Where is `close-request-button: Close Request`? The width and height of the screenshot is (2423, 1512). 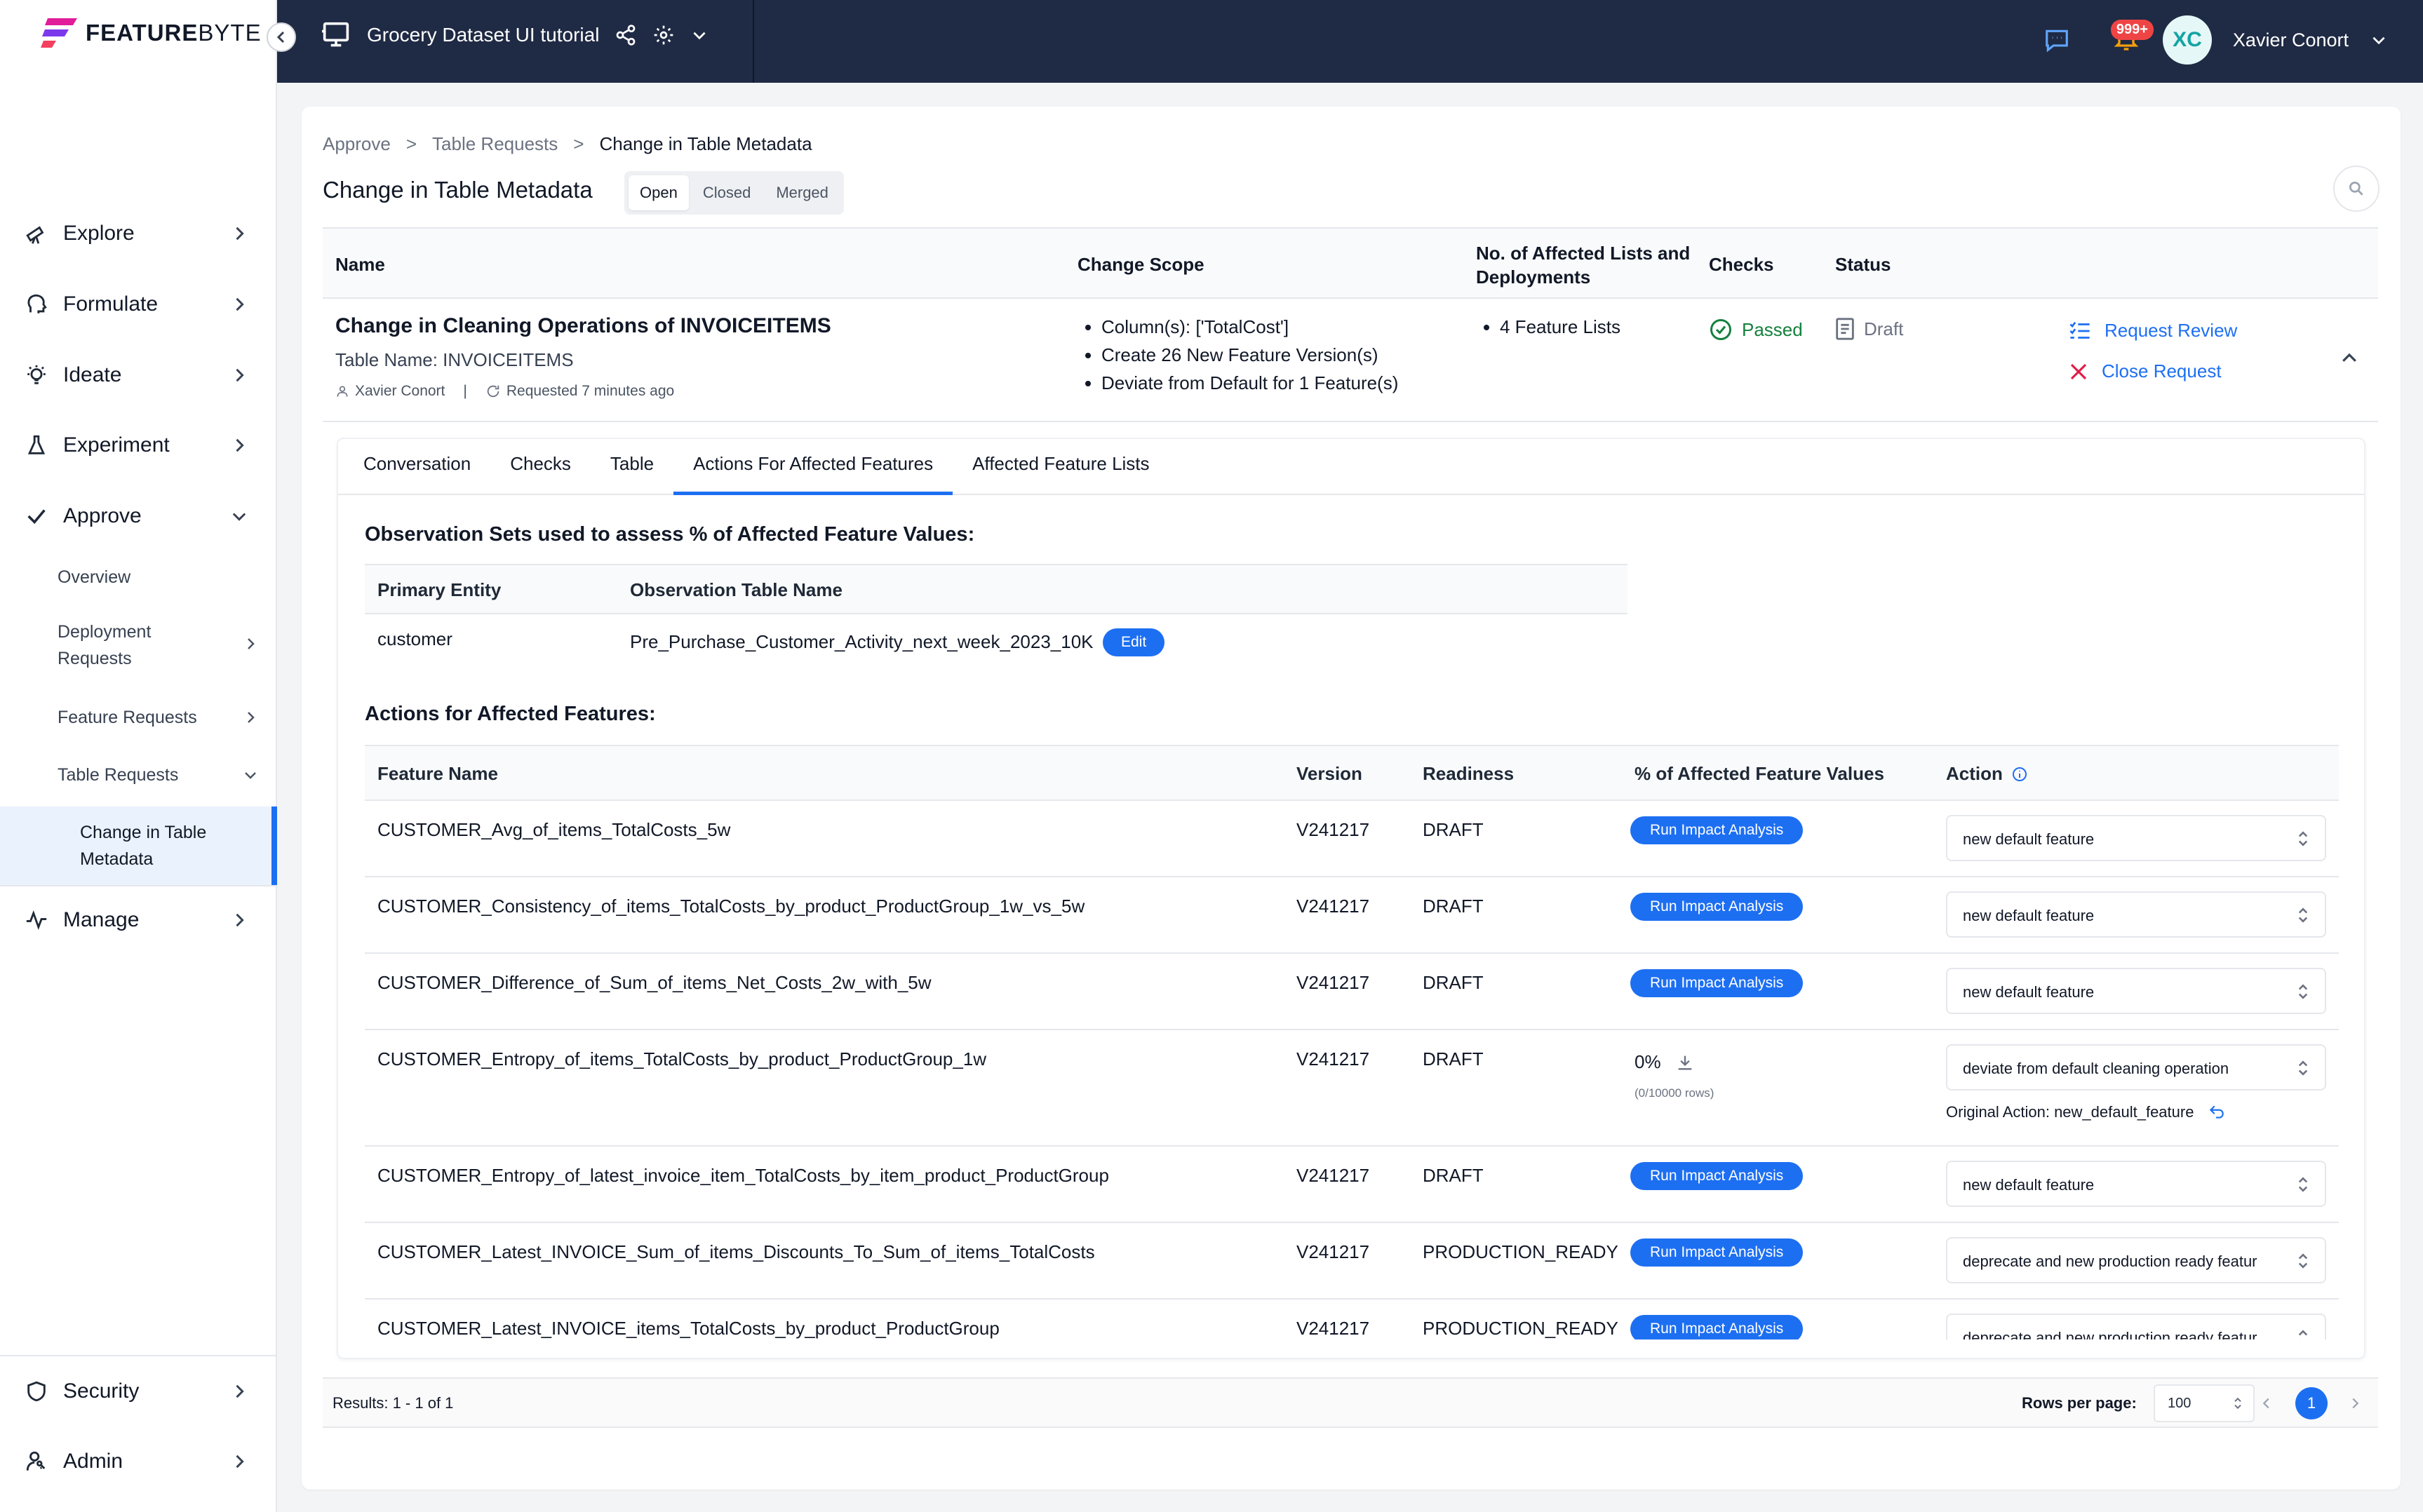 close-request-button: Close Request is located at coordinates (2145, 371).